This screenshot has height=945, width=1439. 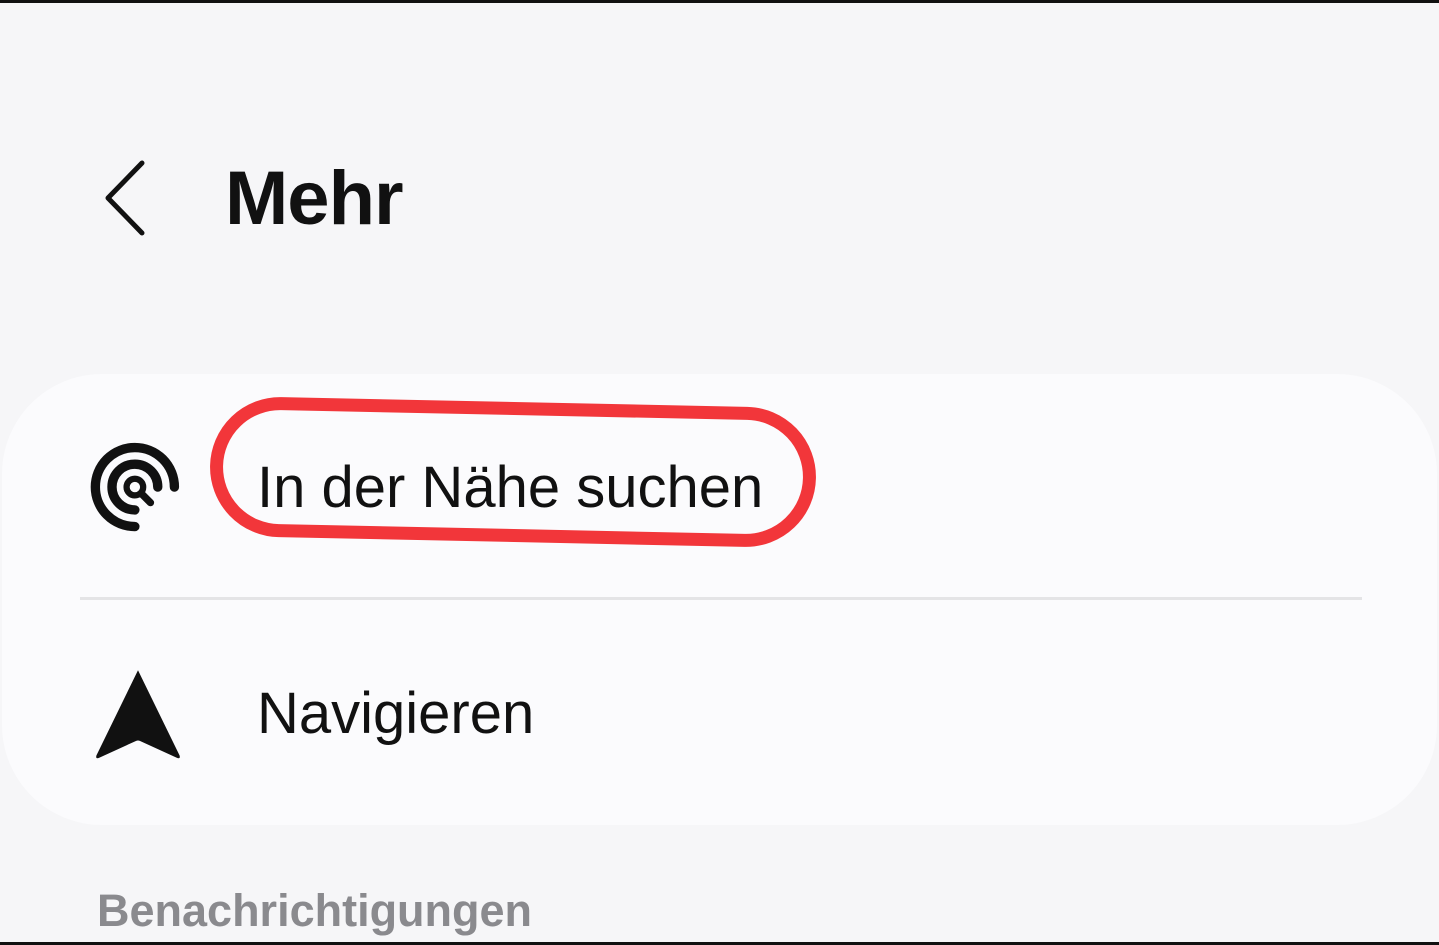 I want to click on menu-item-label: In der Nähe suchen, so click(x=510, y=487).